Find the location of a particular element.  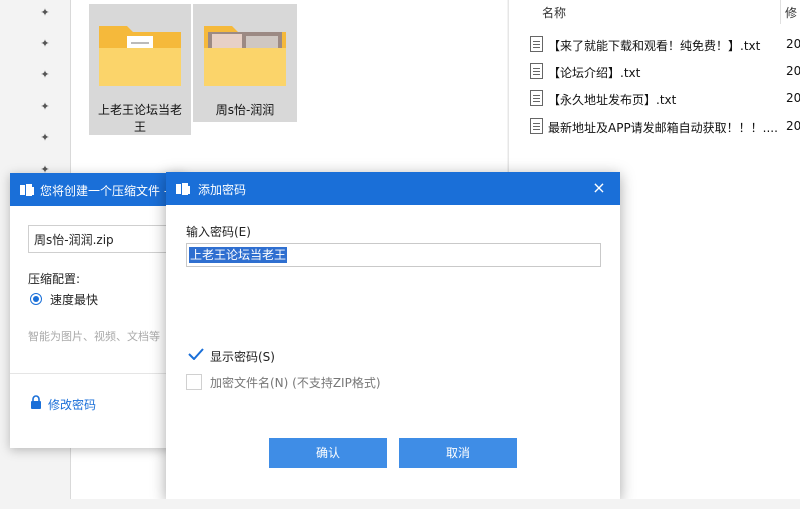

lock-icon is located at coordinates (36, 402).